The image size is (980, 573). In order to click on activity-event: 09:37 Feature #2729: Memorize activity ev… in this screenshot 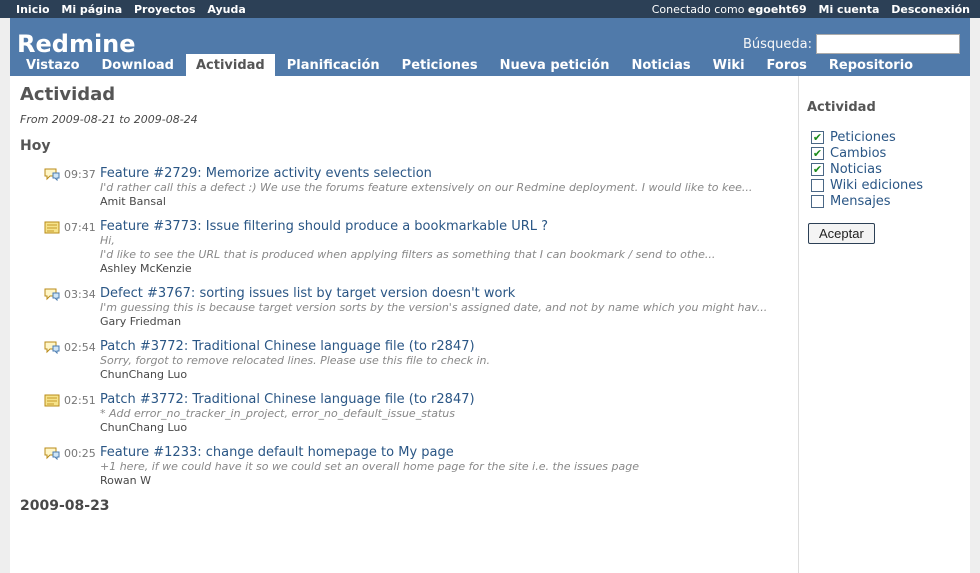, I will do `click(416, 187)`.